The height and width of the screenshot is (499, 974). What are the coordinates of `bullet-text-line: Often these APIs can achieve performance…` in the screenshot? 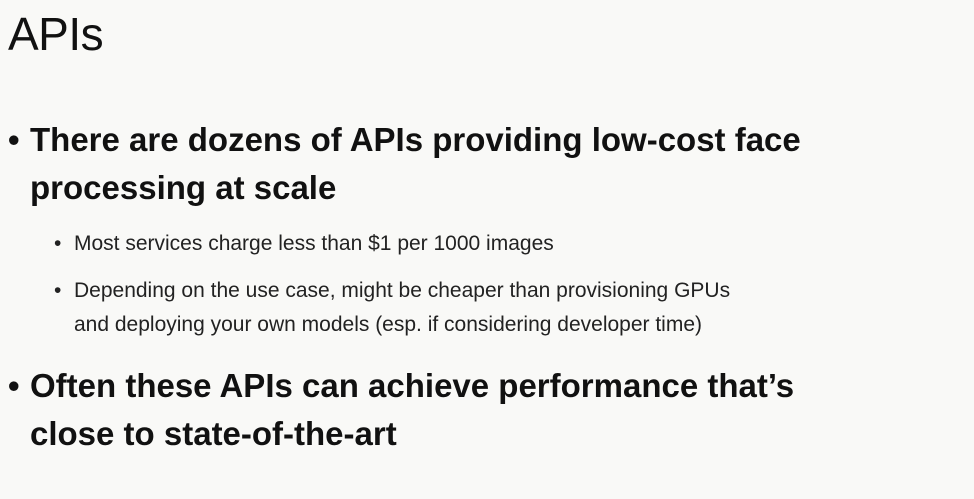 It's located at (412, 385).